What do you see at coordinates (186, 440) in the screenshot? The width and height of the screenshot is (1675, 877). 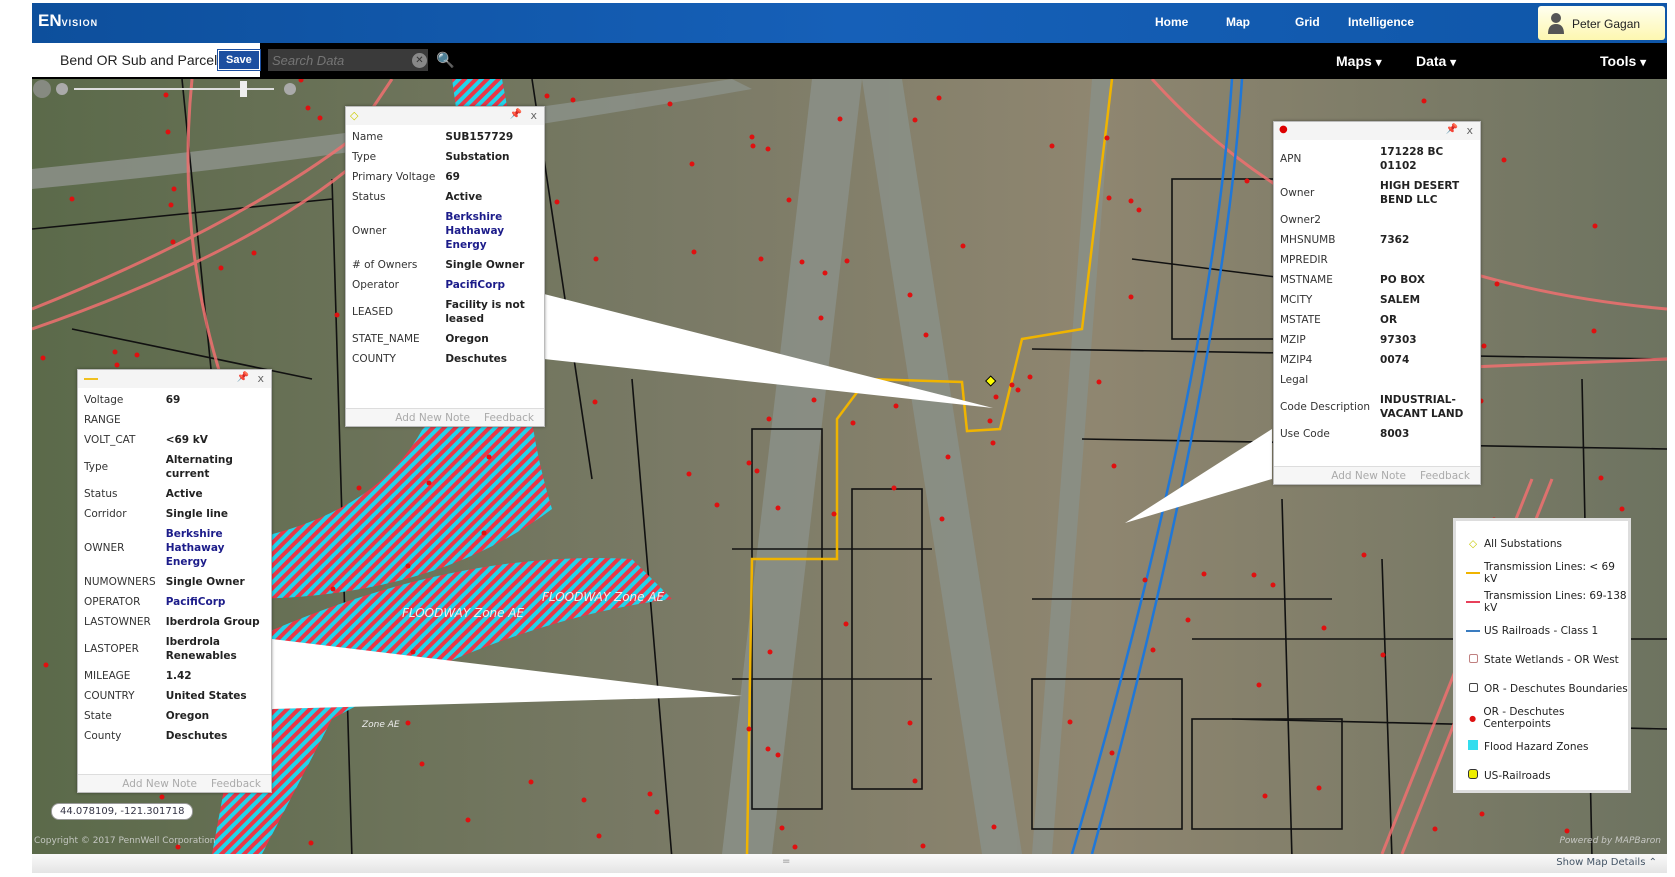 I see `attribute-value: <69 kV` at bounding box center [186, 440].